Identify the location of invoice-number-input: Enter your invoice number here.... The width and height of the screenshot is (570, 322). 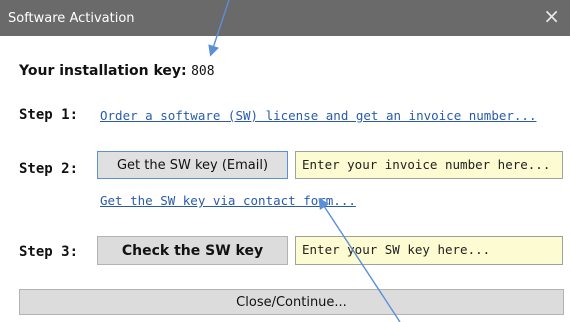
(429, 165).